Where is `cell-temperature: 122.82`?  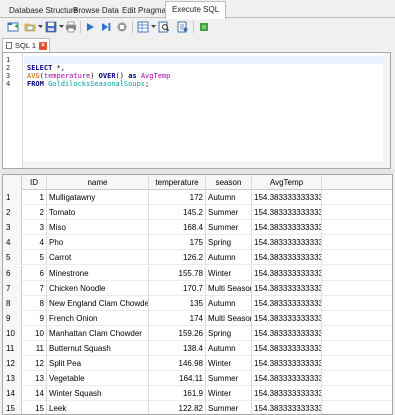
cell-temperature: 122.82 is located at coordinates (177, 407).